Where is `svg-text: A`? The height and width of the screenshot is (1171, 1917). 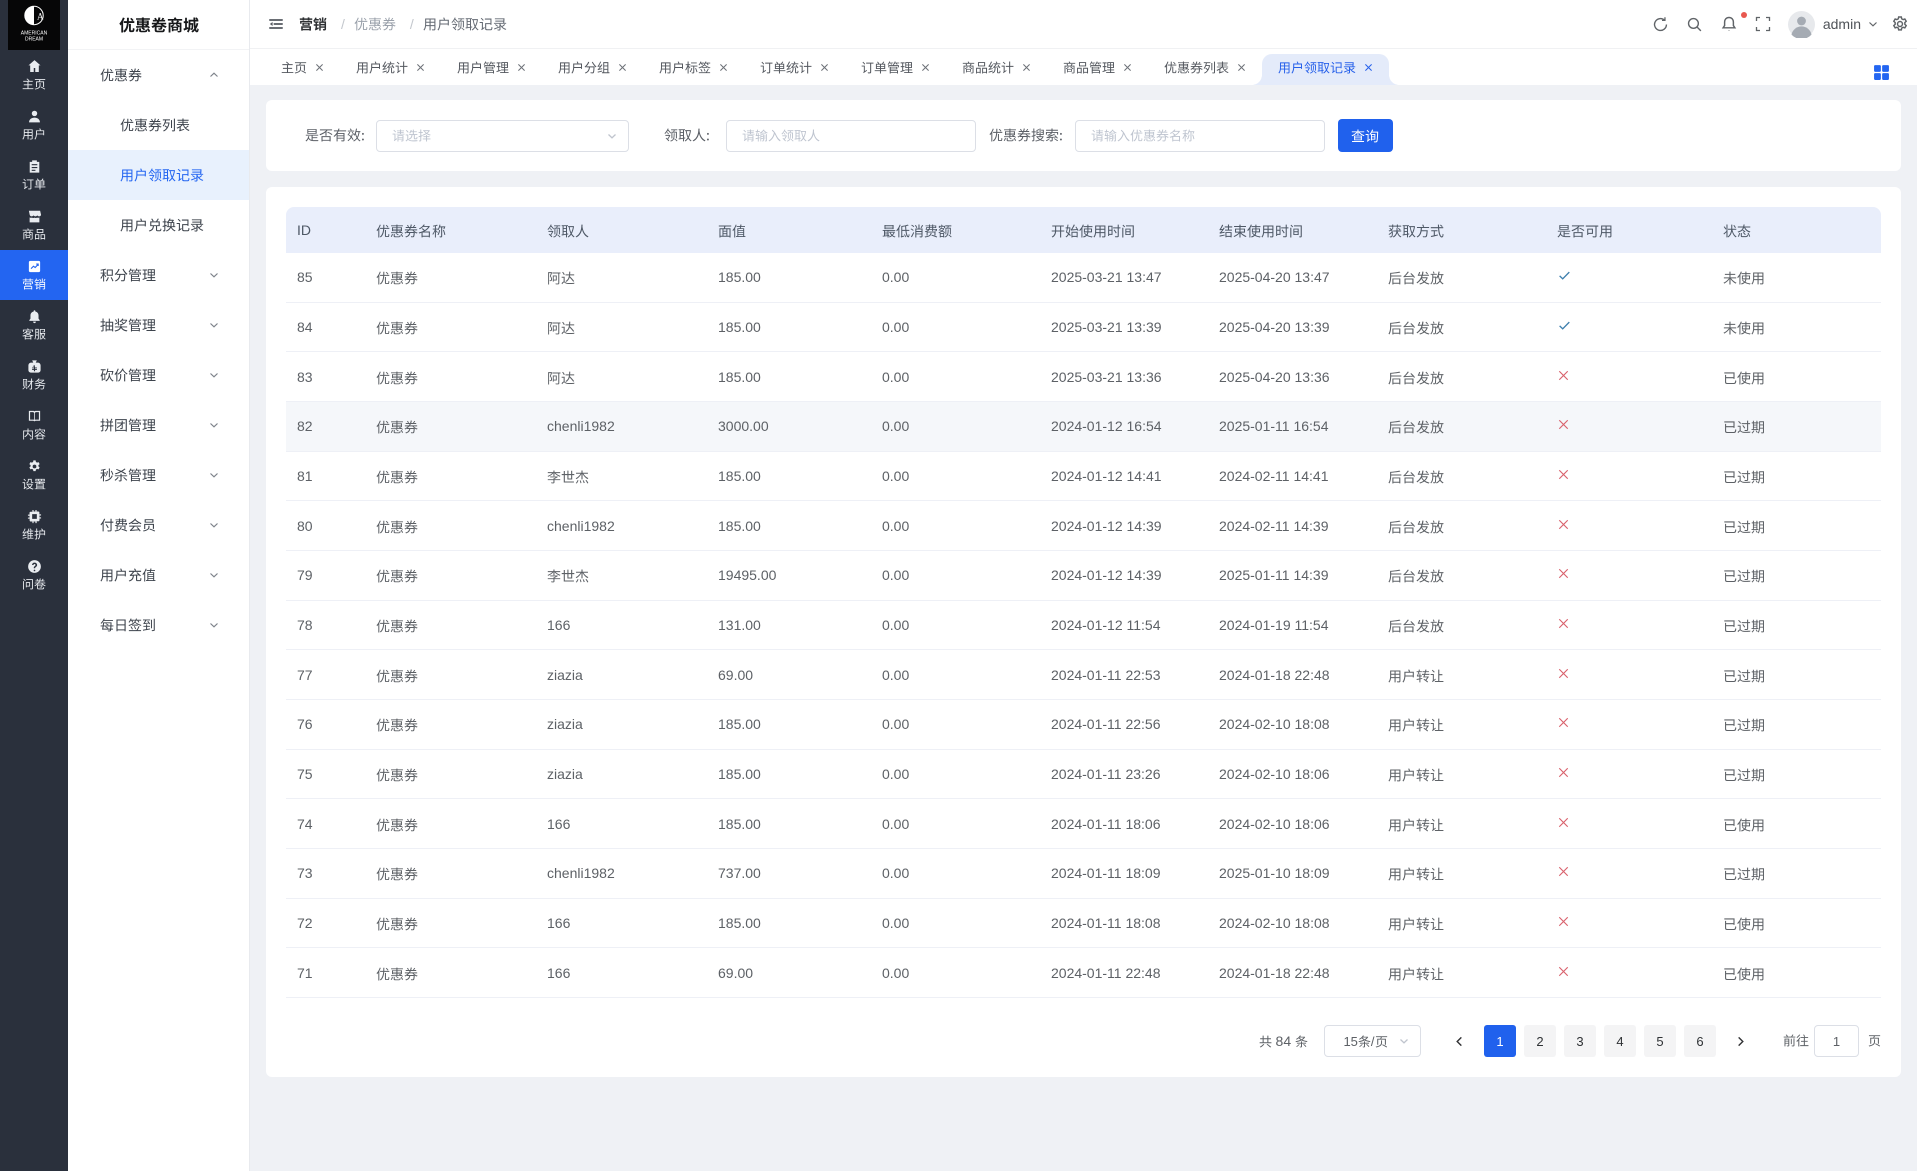 svg-text: A is located at coordinates (40, 17).